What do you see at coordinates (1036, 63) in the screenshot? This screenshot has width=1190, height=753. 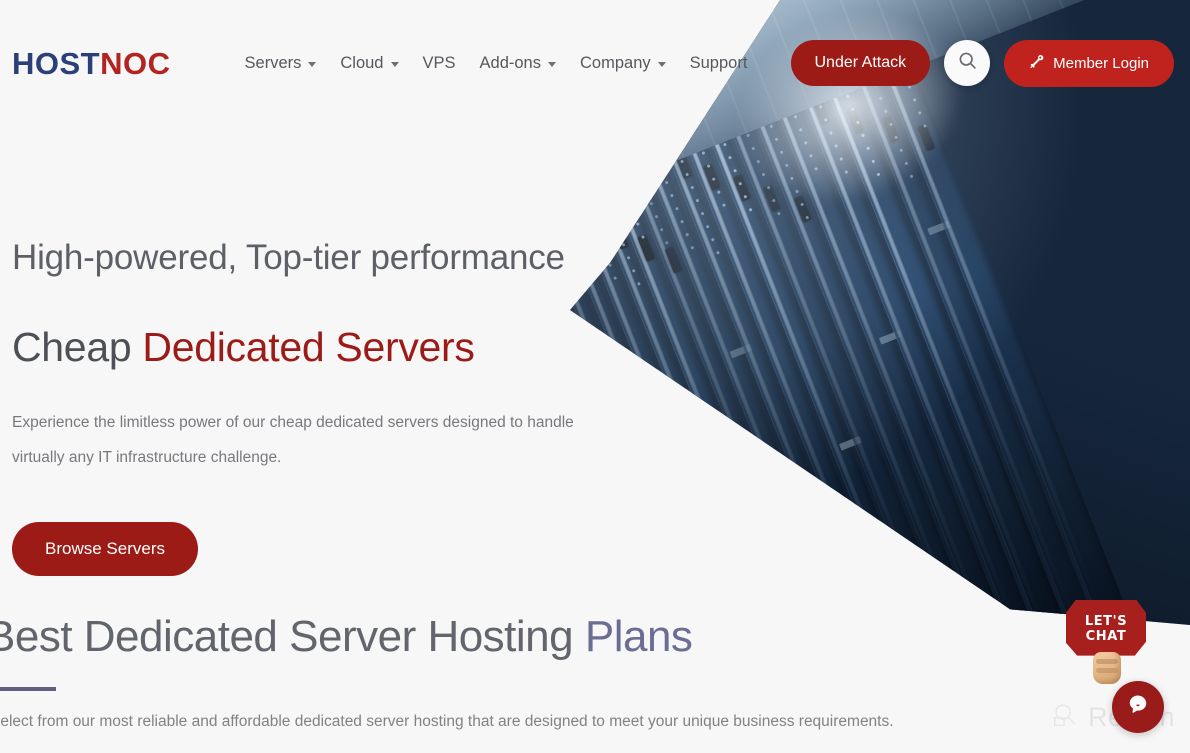 I see `key-icon` at bounding box center [1036, 63].